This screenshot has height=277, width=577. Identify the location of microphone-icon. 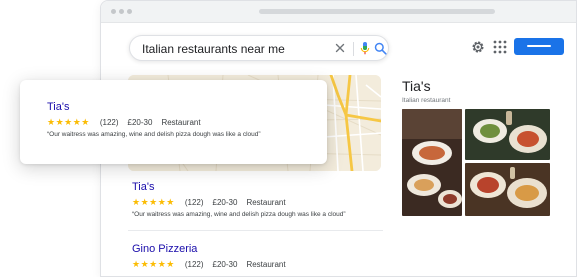
(365, 48).